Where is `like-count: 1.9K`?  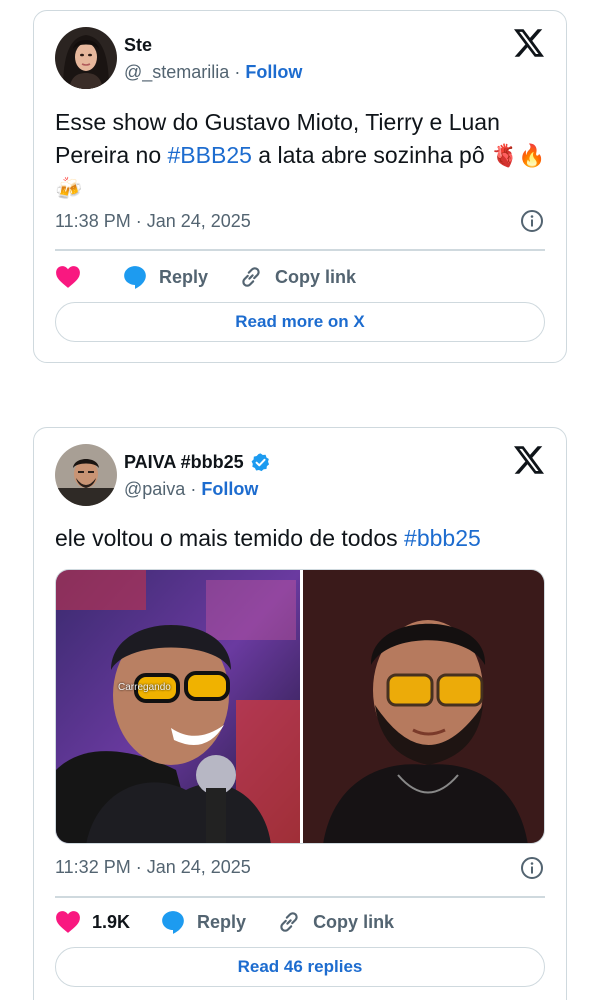 like-count: 1.9K is located at coordinates (111, 921).